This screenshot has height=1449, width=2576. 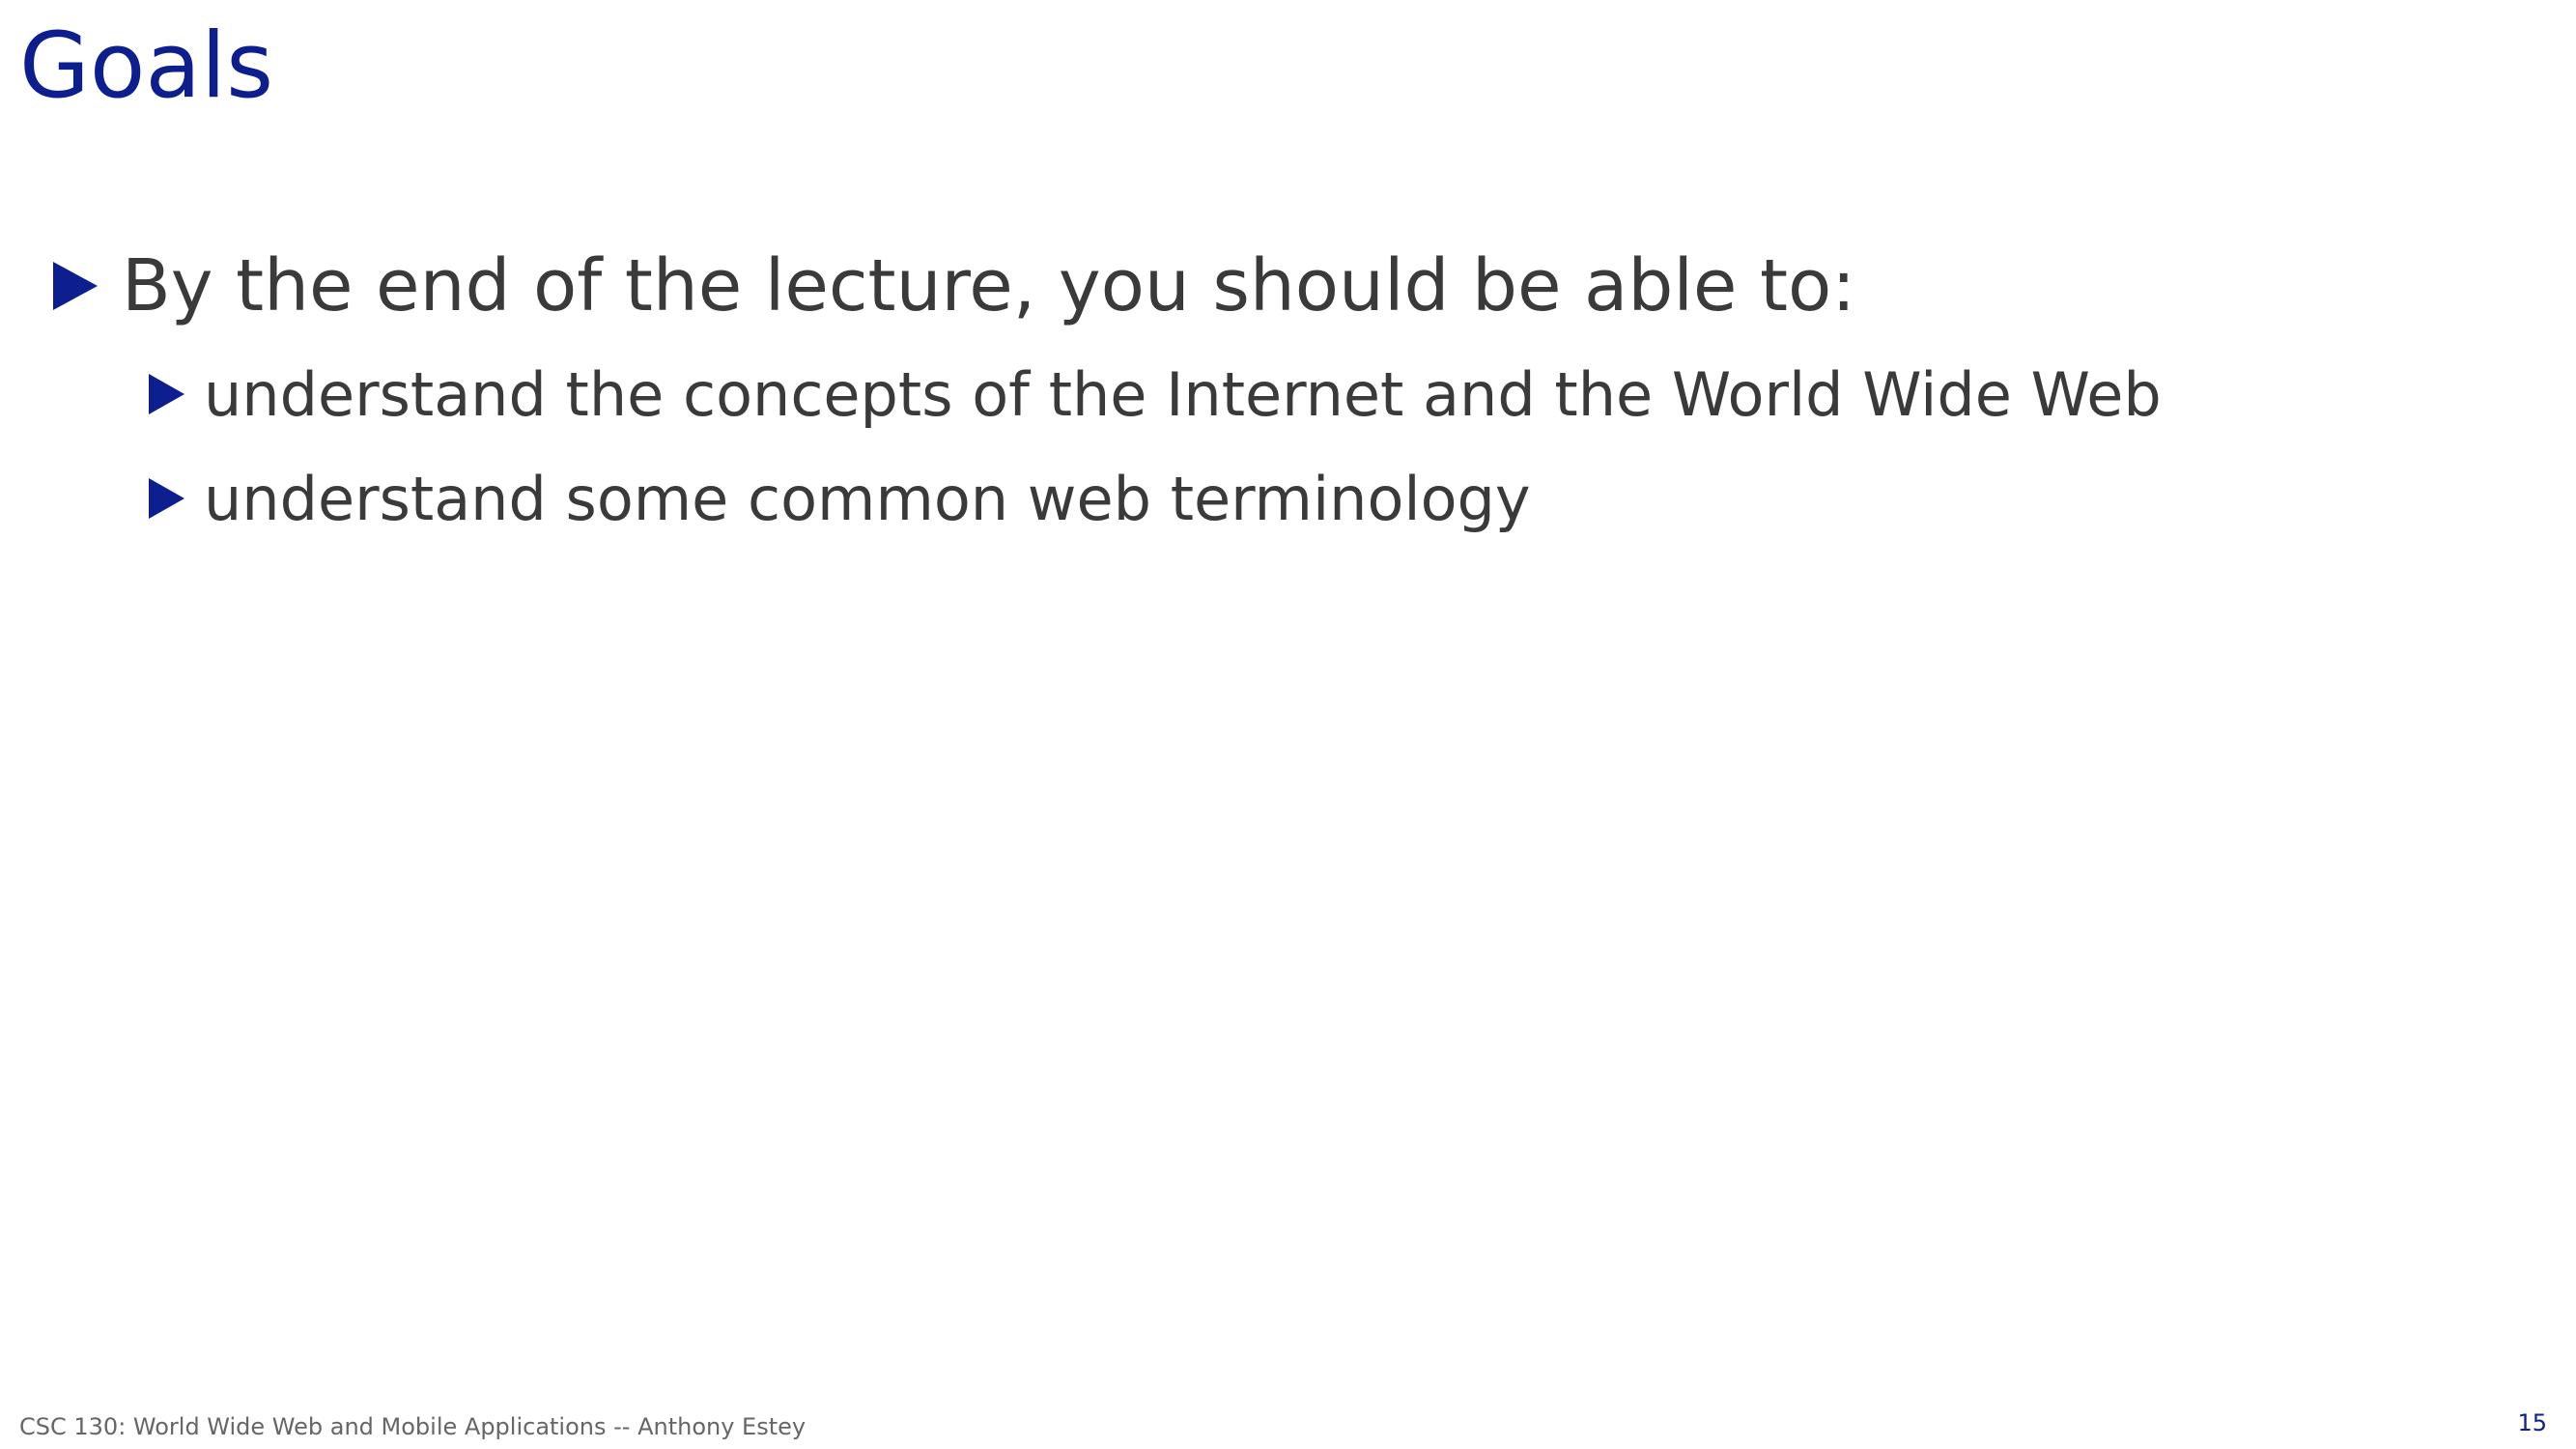 What do you see at coordinates (146, 66) in the screenshot?
I see `slide-title: Goals` at bounding box center [146, 66].